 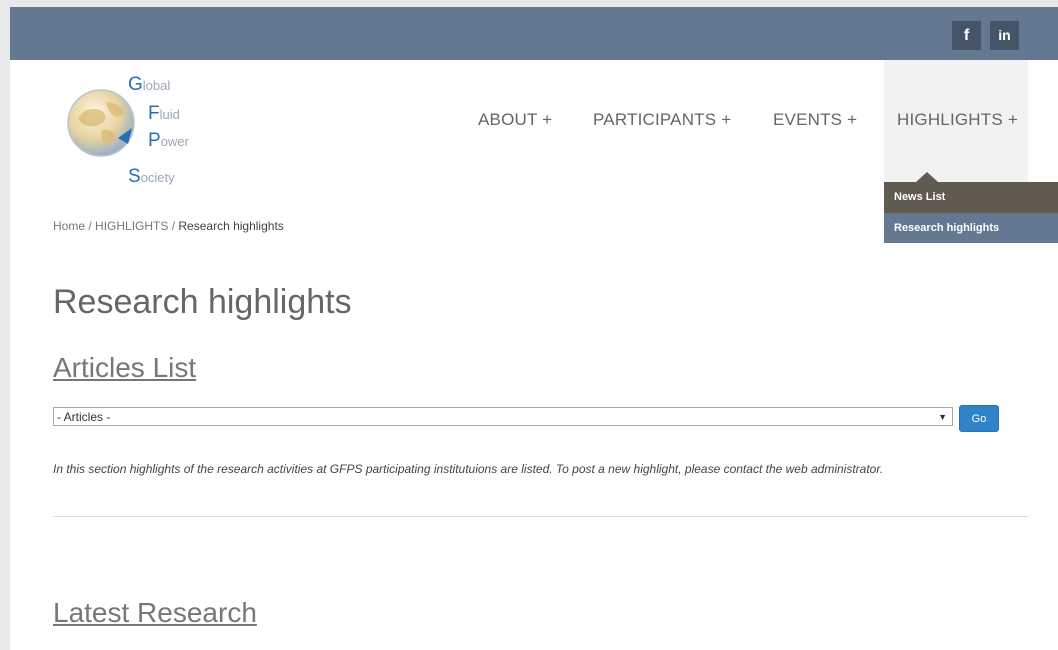 What do you see at coordinates (971, 197) in the screenshot?
I see `dropdown-item-news-list: News List` at bounding box center [971, 197].